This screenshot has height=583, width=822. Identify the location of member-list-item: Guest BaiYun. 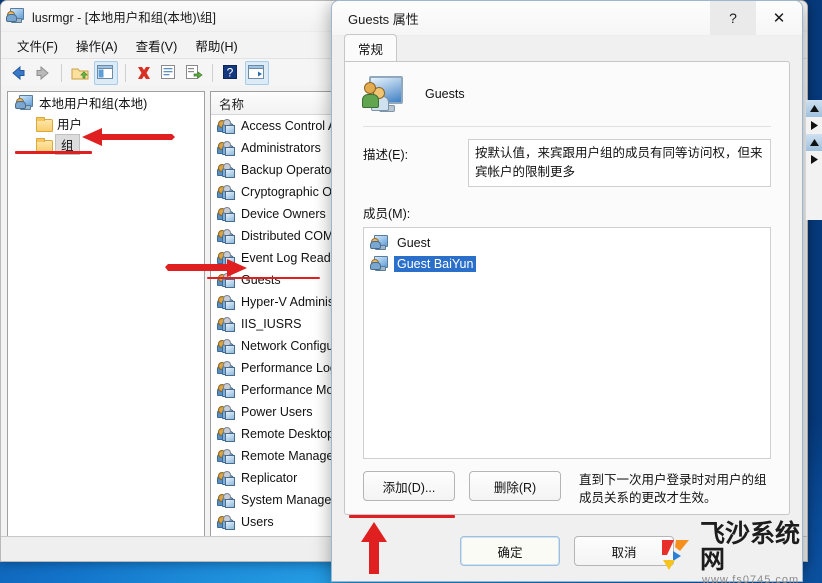
(567, 263).